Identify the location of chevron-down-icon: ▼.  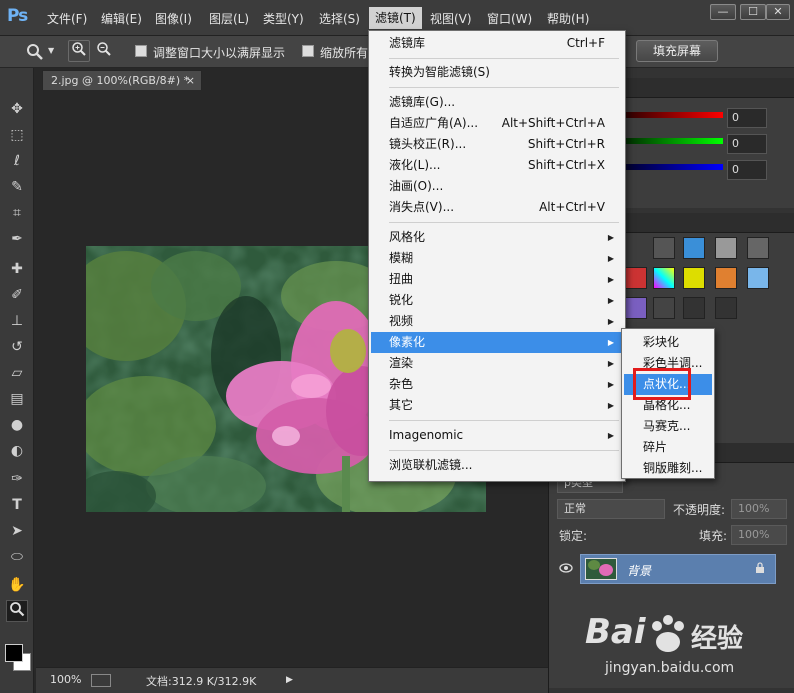
(51, 50).